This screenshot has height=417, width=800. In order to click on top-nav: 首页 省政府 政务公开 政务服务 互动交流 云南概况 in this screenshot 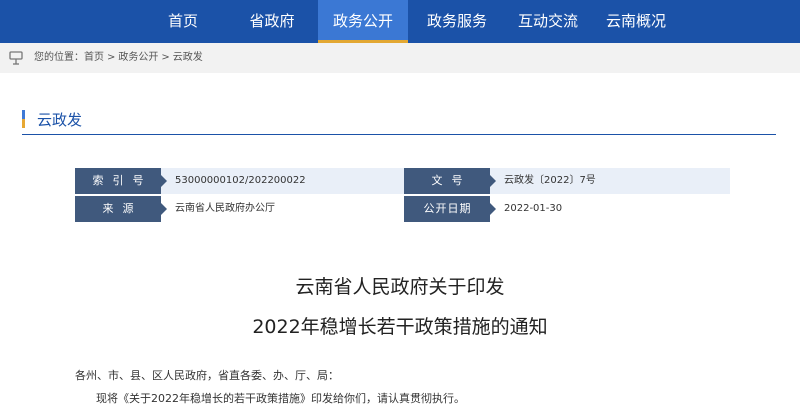, I will do `click(400, 21)`.